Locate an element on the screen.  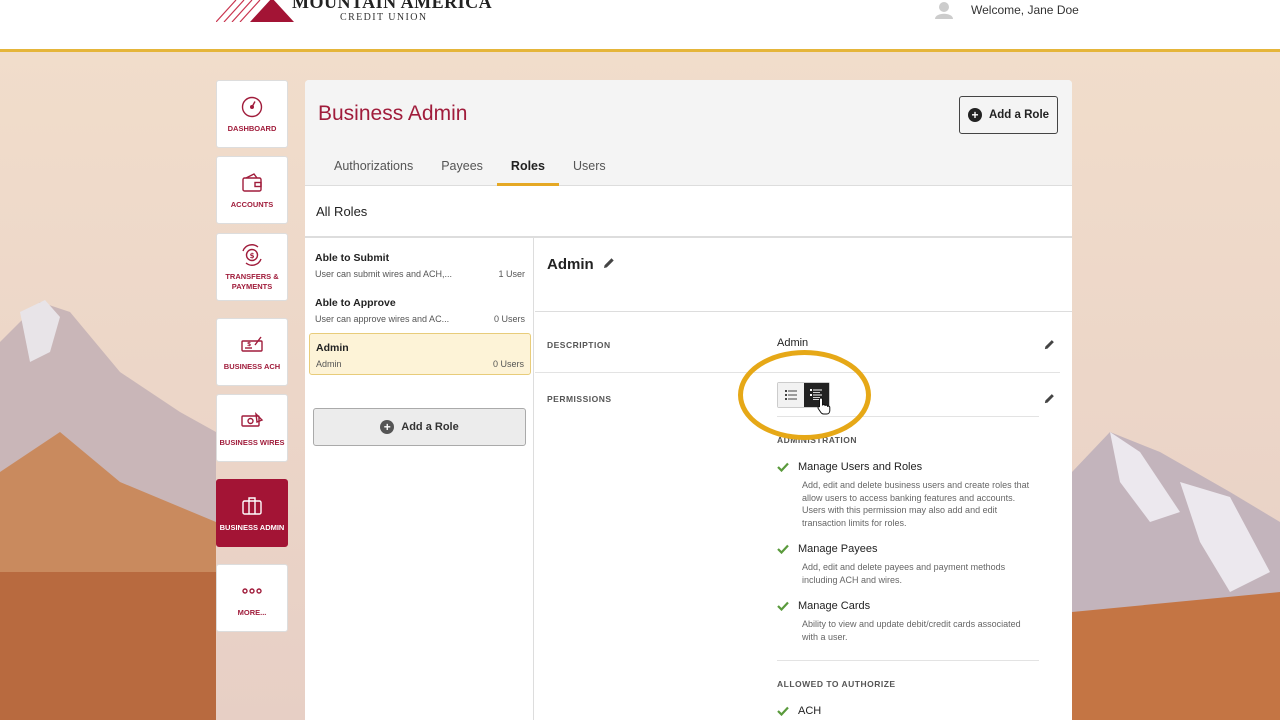
role-title-row: Admin is located at coordinates (803, 275).